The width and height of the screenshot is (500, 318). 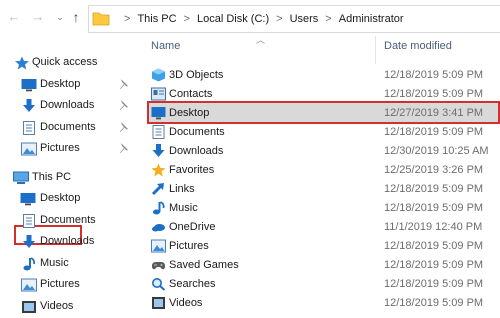 I want to click on file-name: Pictures, so click(x=189, y=246).